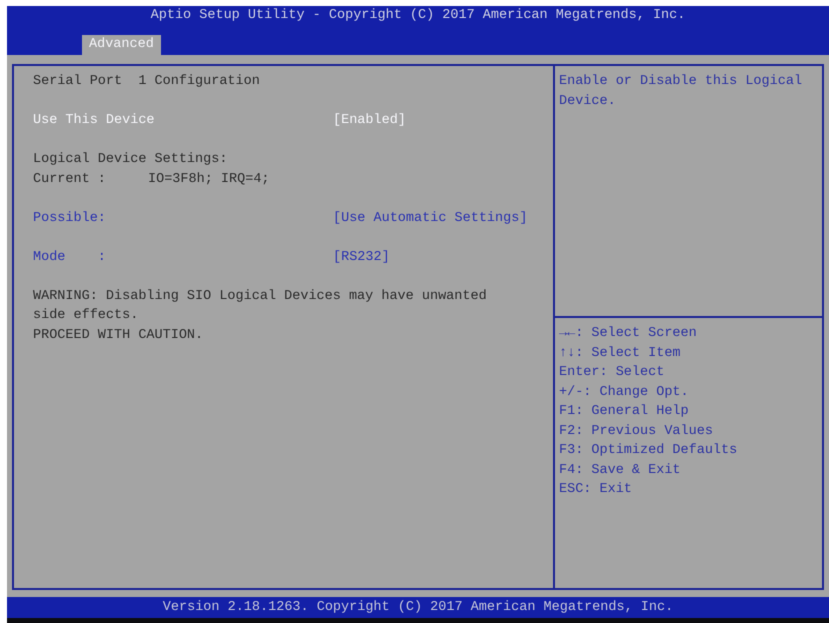  I want to click on setting-value: [Use Automatic Settings], so click(430, 218).